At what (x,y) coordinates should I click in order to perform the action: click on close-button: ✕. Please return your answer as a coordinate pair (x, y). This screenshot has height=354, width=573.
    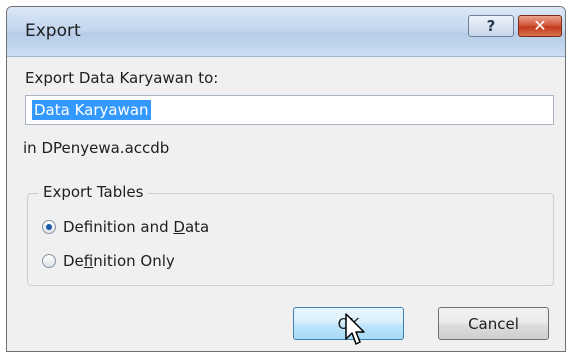
    Looking at the image, I should click on (540, 26).